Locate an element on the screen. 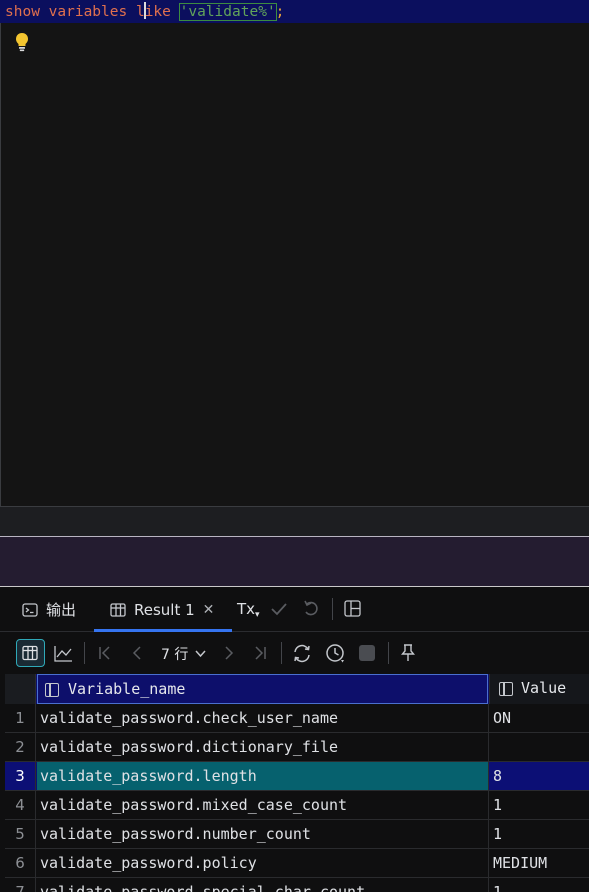 This screenshot has width=589, height=892. row-count-selector: 7 行 is located at coordinates (174, 654).